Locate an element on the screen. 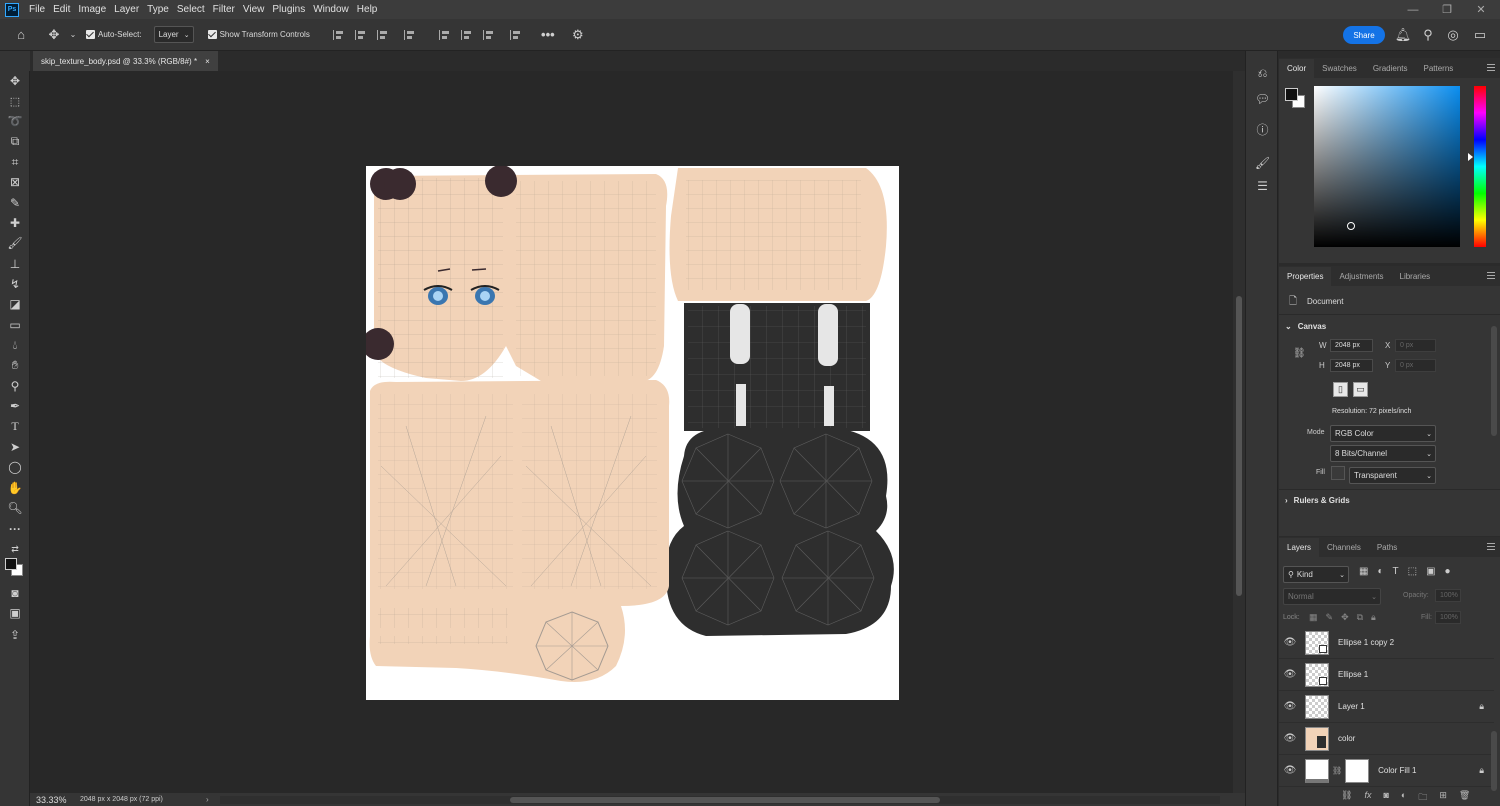 The height and width of the screenshot is (806, 1500). screen-mode-icon: ▣ is located at coordinates (15, 613).